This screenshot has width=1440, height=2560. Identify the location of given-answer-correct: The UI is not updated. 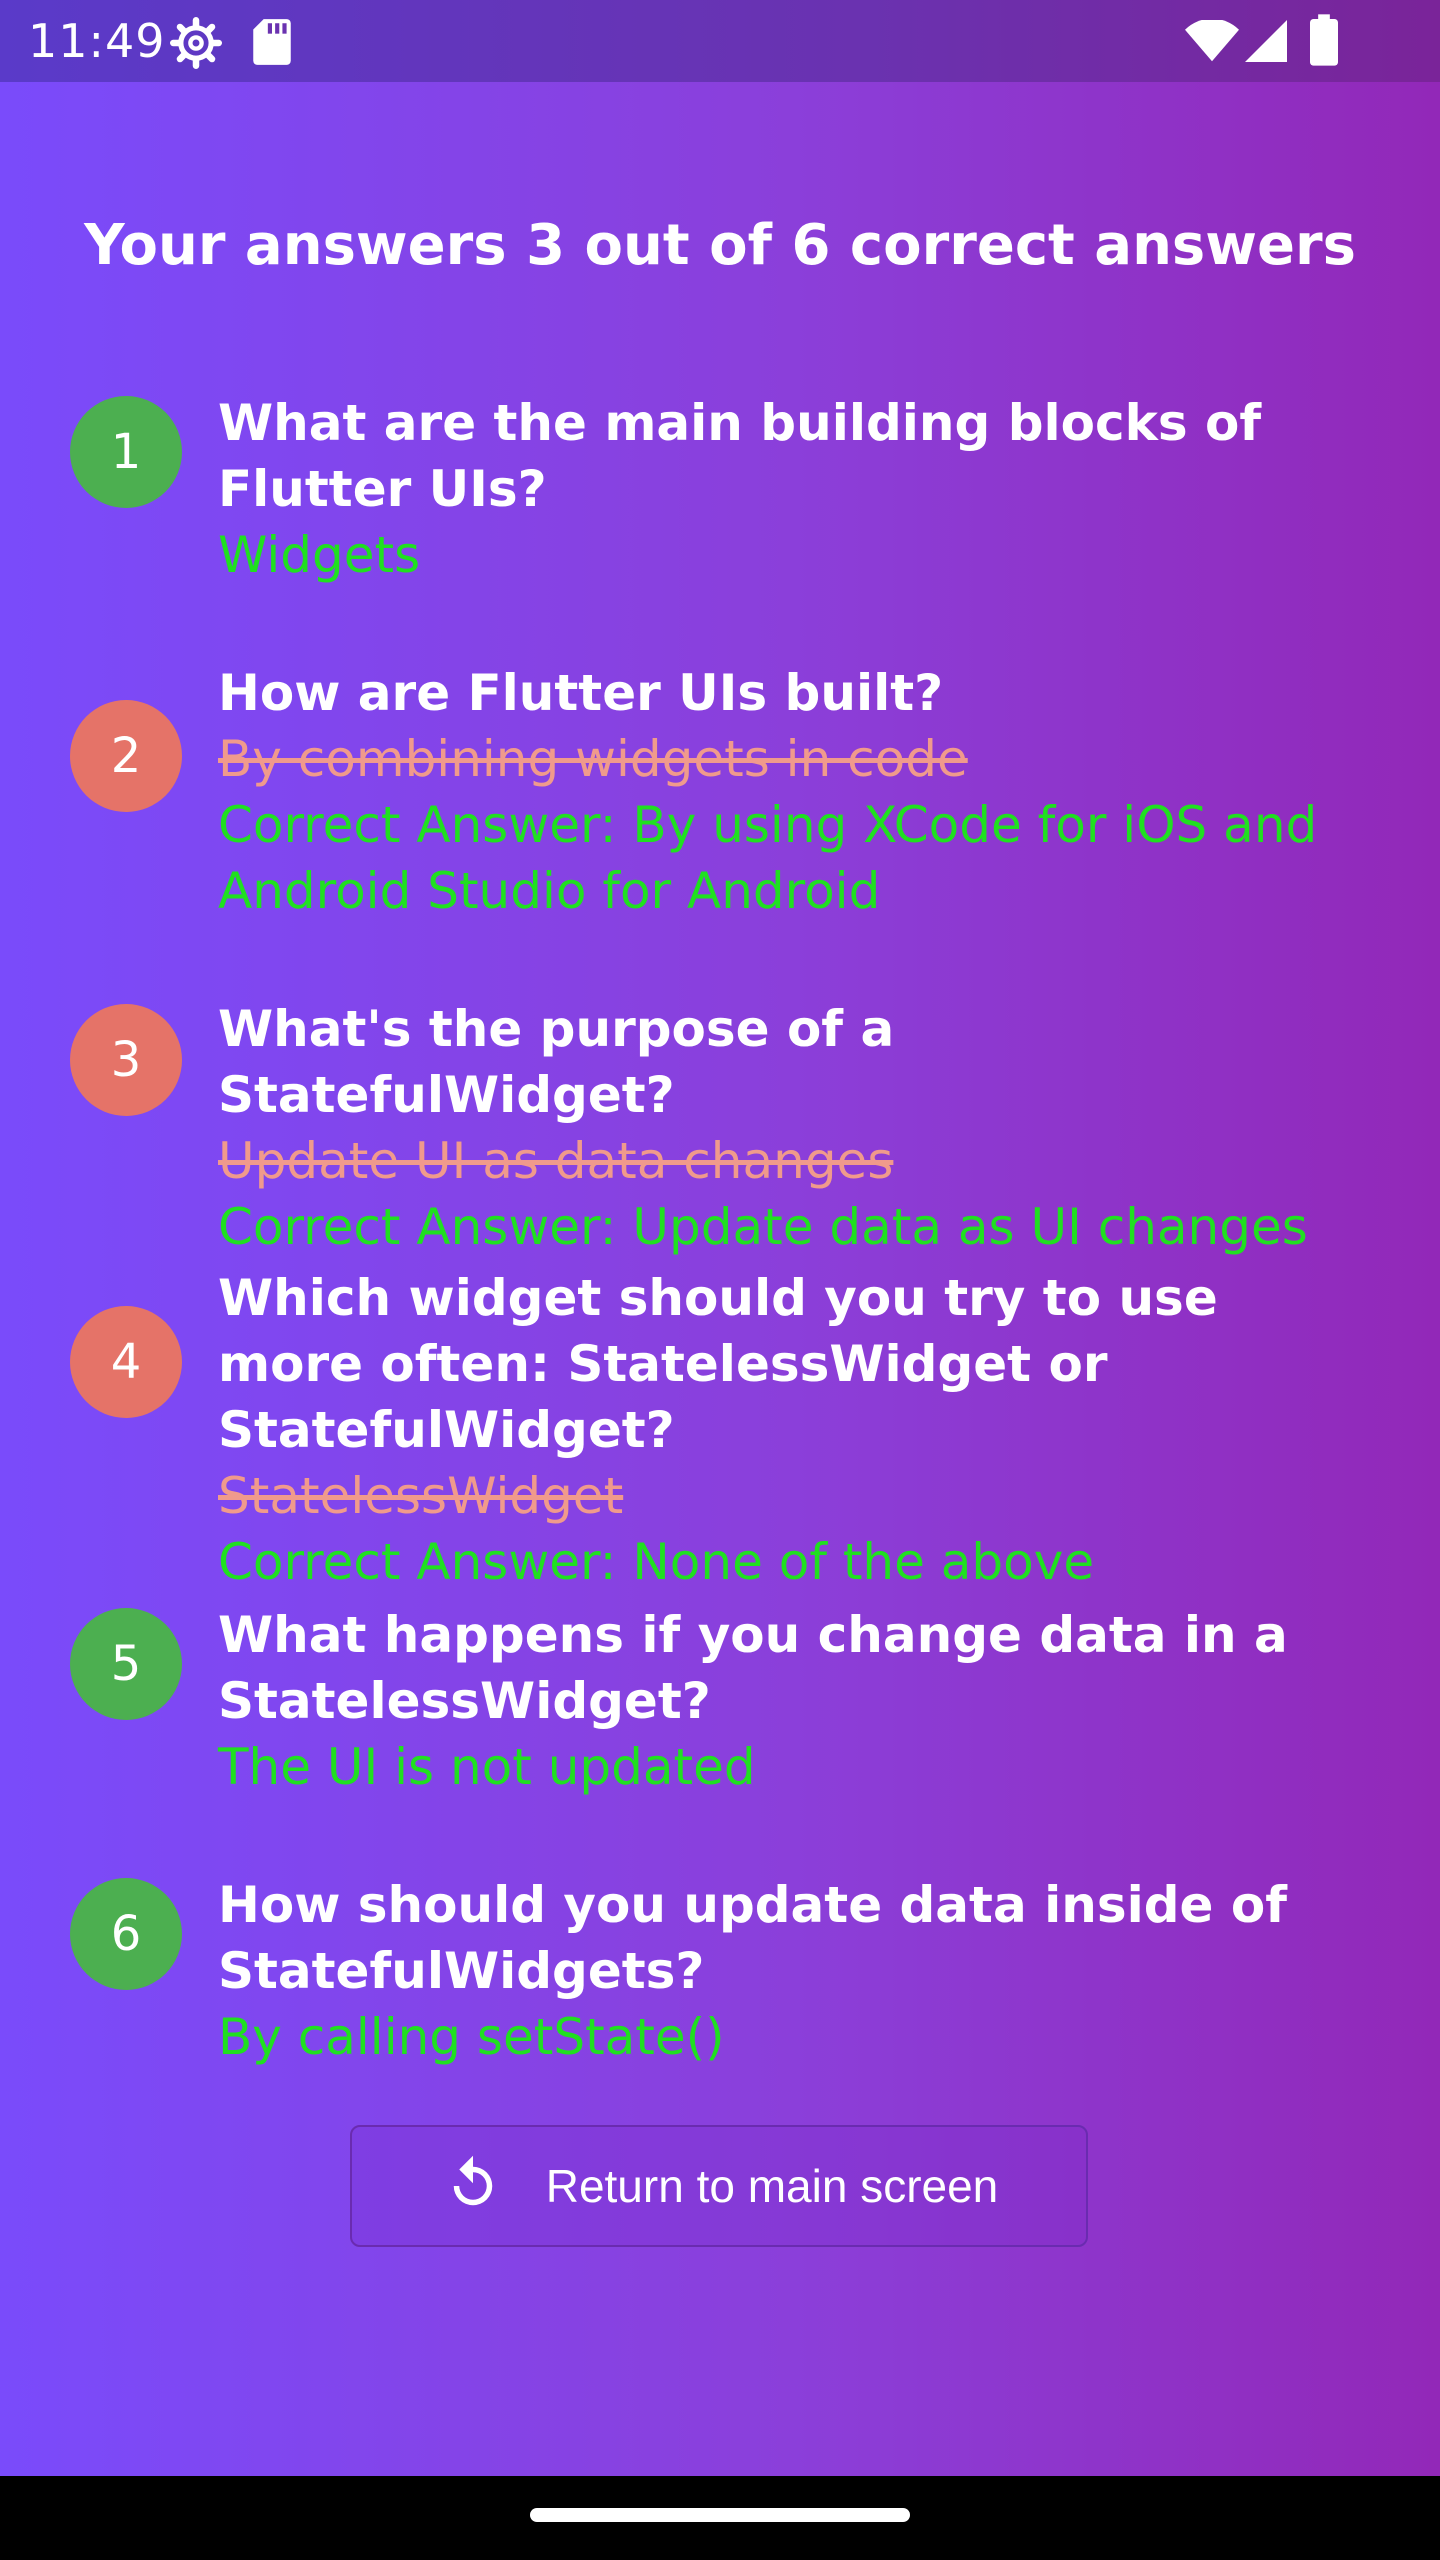
(487, 1767).